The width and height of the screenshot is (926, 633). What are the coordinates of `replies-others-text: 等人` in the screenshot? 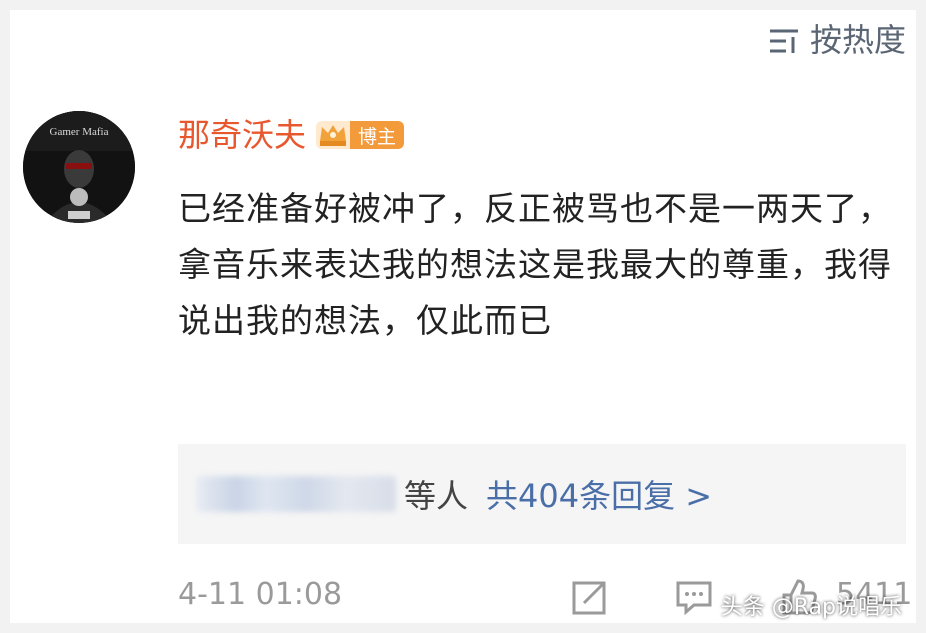 It's located at (436, 496).